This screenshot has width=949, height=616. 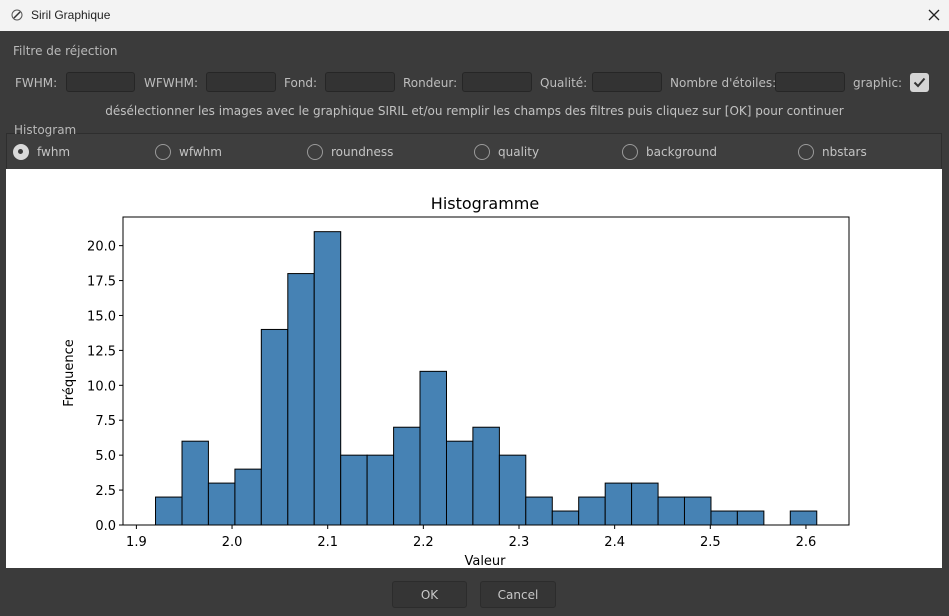 What do you see at coordinates (105, 421) in the screenshot?
I see `y-tick-label: 7.5` at bounding box center [105, 421].